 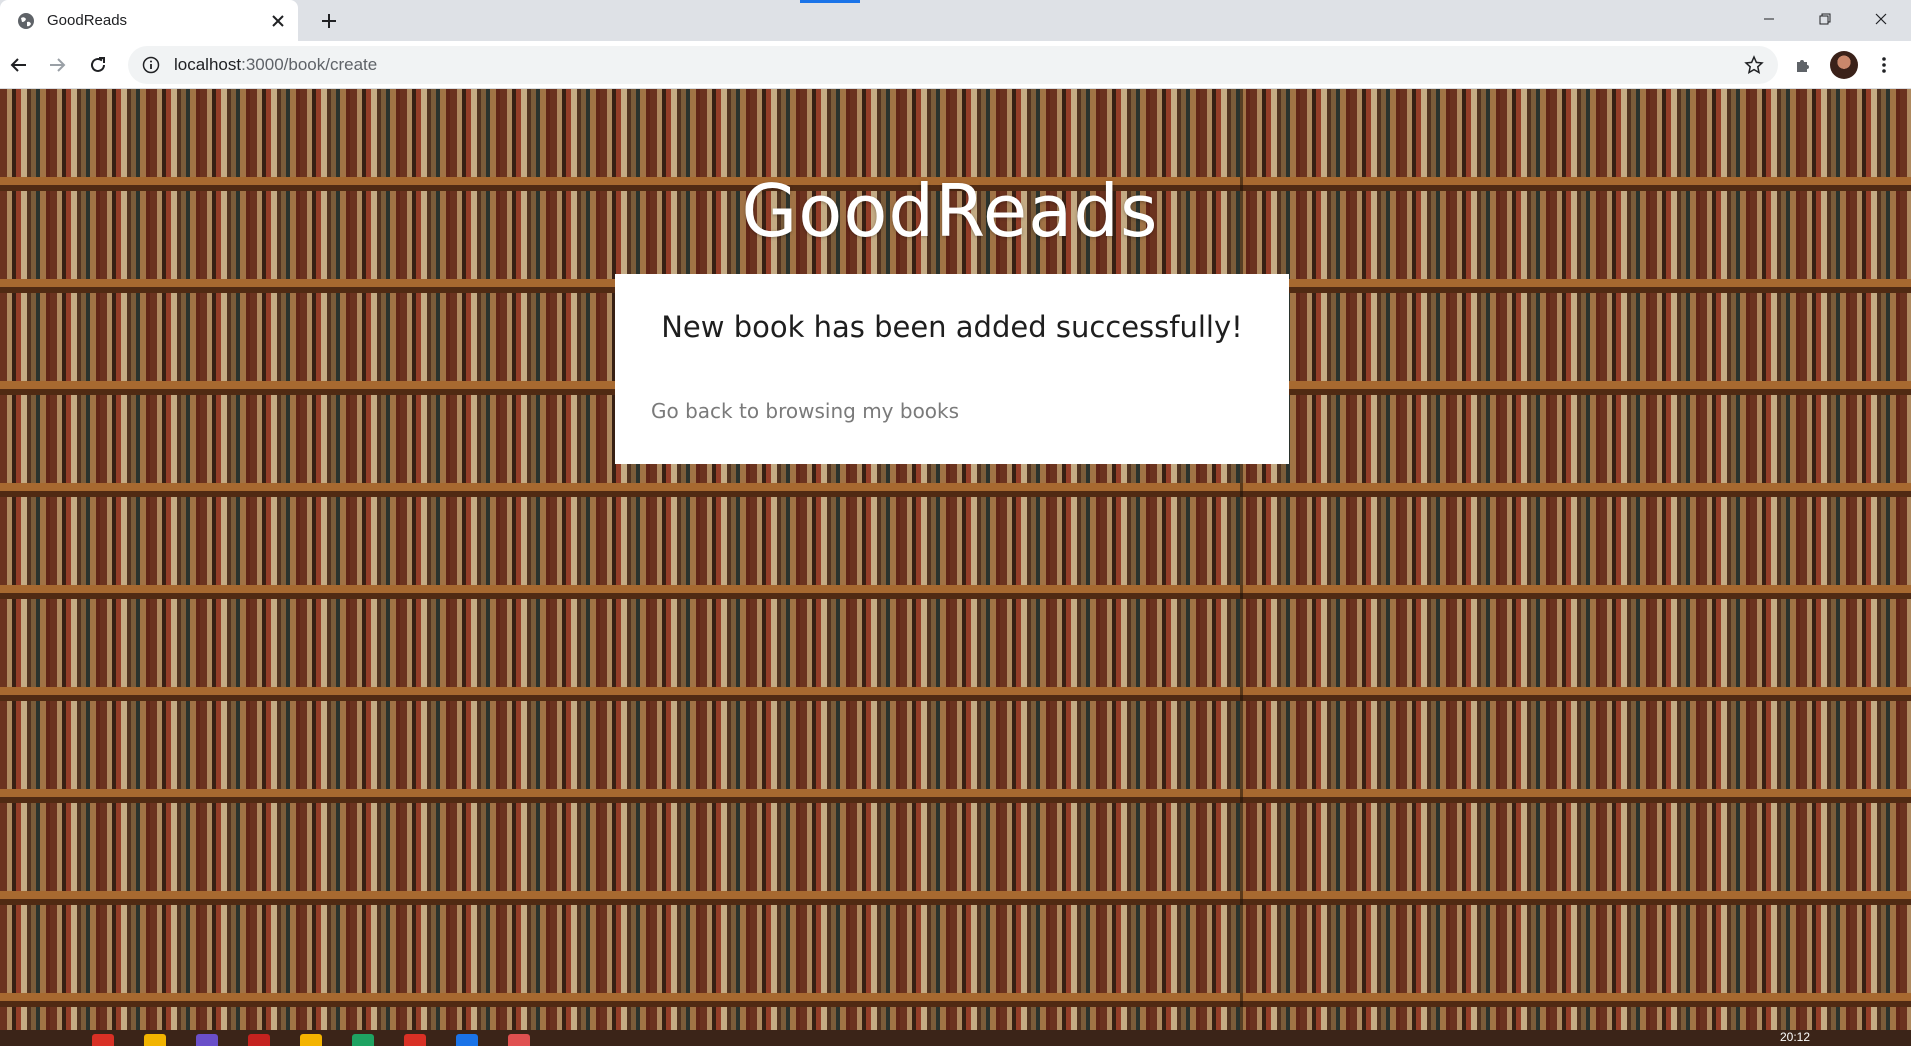 I want to click on minimize-icon, so click(x=1769, y=19).